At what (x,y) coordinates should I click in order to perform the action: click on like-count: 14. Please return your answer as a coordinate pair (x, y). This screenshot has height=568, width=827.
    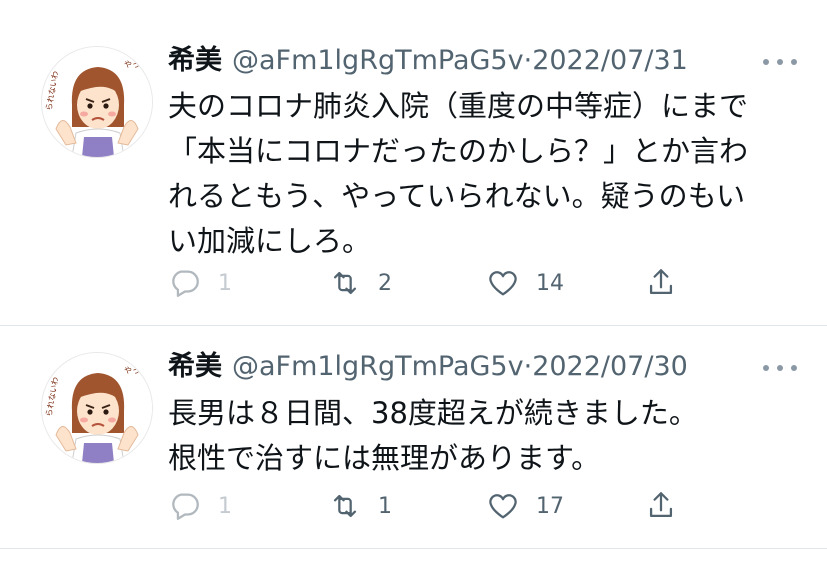
    Looking at the image, I should click on (550, 283).